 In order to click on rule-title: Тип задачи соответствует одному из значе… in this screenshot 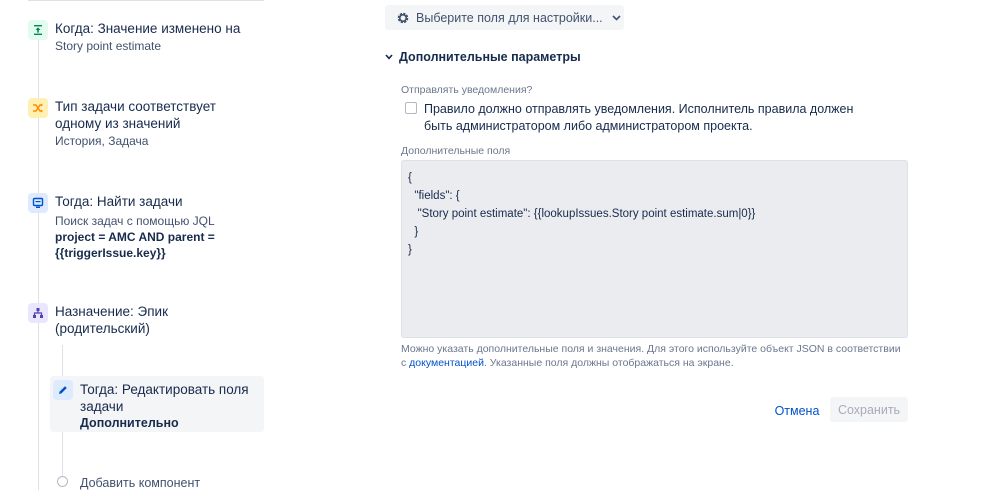, I will do `click(135, 115)`.